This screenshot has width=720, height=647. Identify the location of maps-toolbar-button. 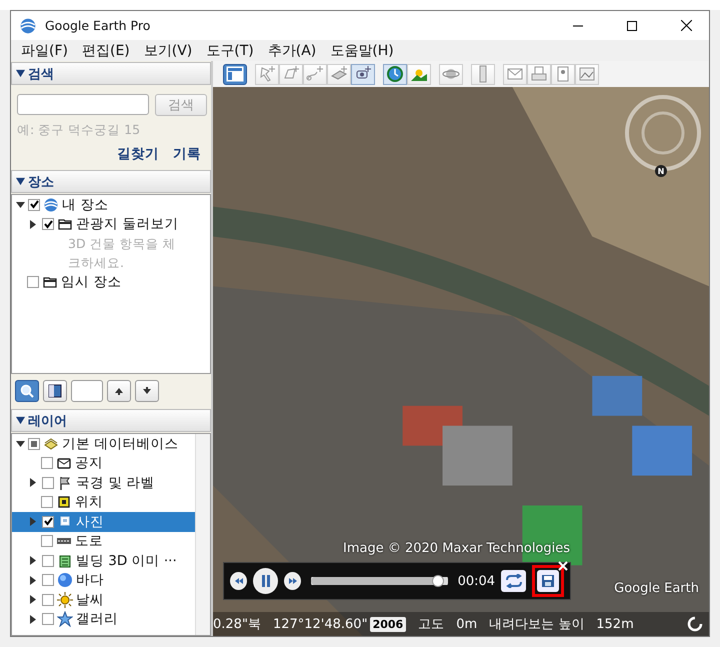
(563, 74).